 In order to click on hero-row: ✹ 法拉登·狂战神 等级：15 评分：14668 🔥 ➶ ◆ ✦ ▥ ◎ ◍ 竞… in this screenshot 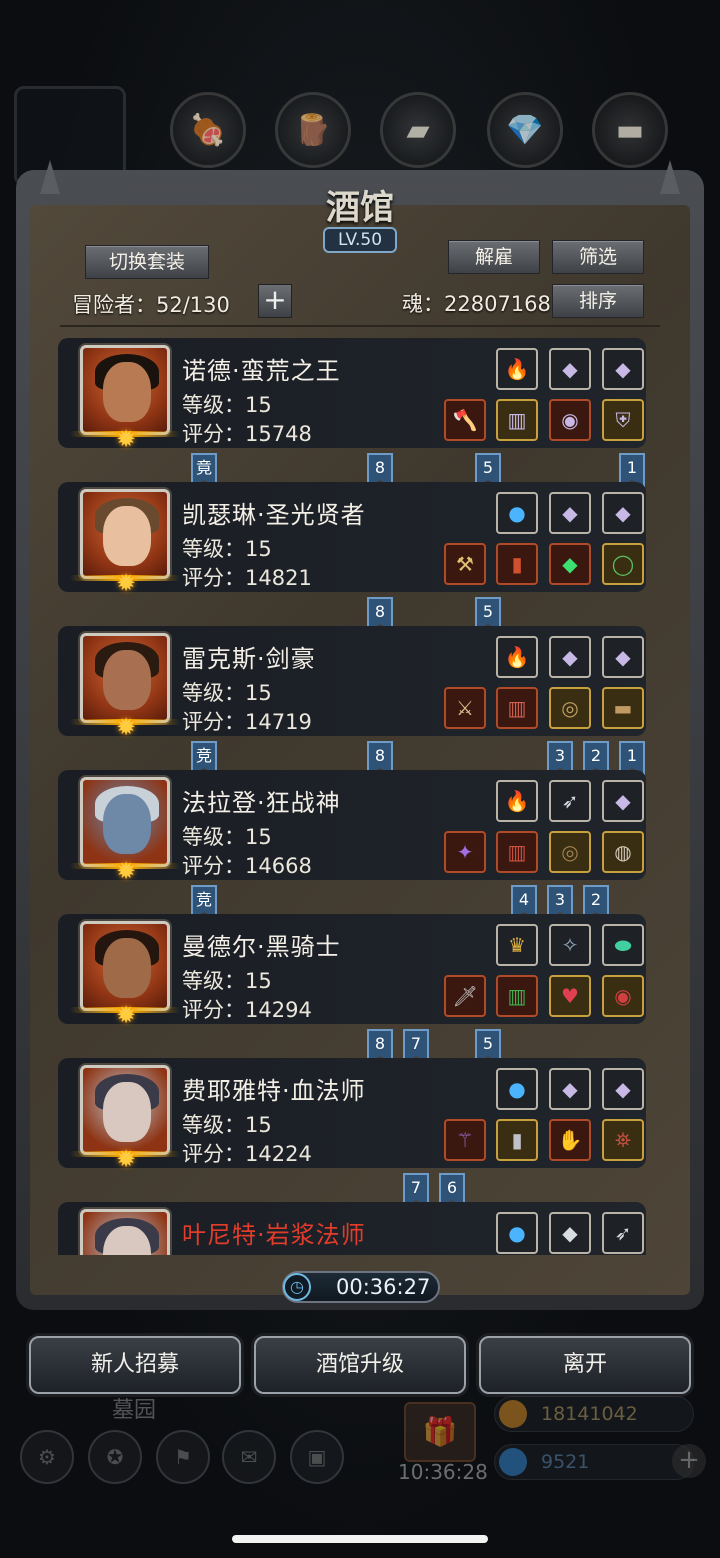, I will do `click(353, 843)`.